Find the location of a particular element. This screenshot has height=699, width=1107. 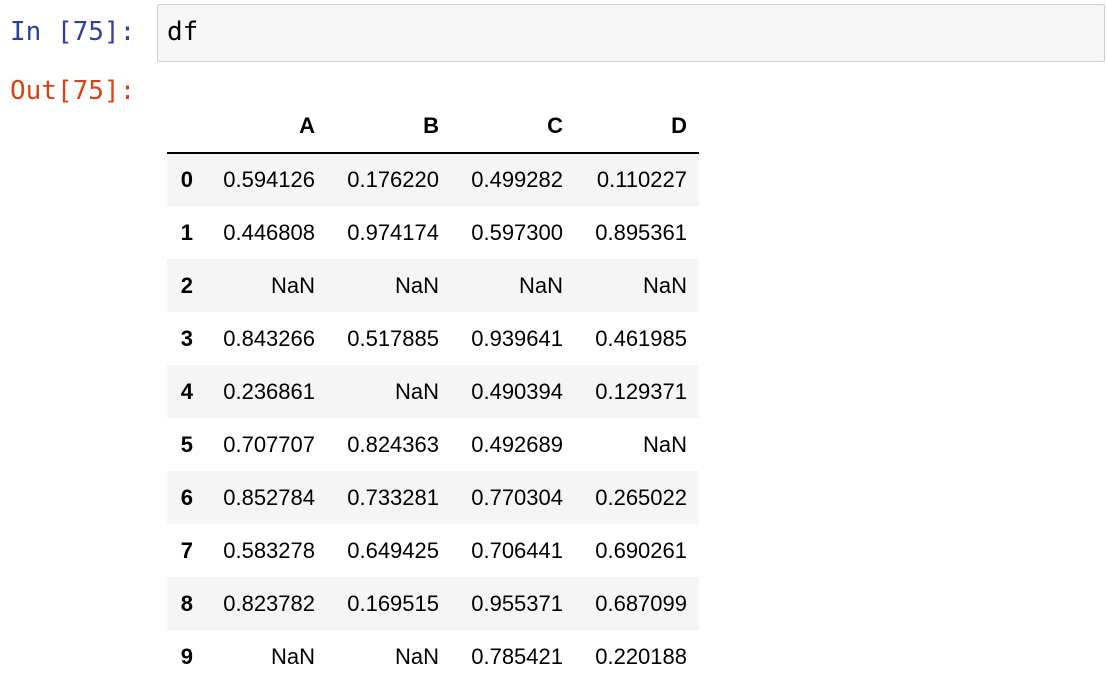

table-cell: 0.785421 is located at coordinates (517, 656).